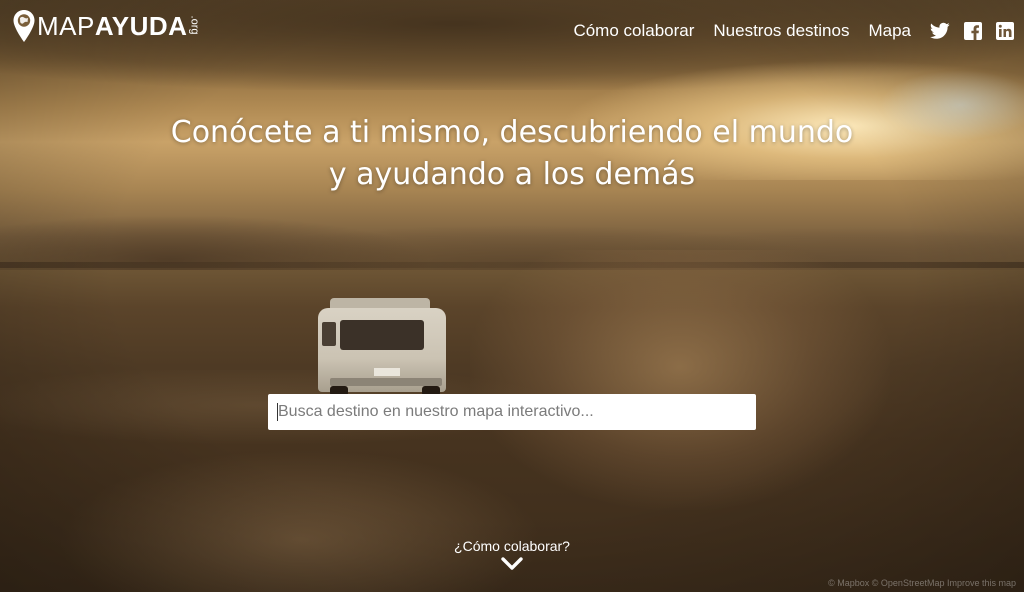 The image size is (1024, 592). I want to click on twitter-icon, so click(940, 31).